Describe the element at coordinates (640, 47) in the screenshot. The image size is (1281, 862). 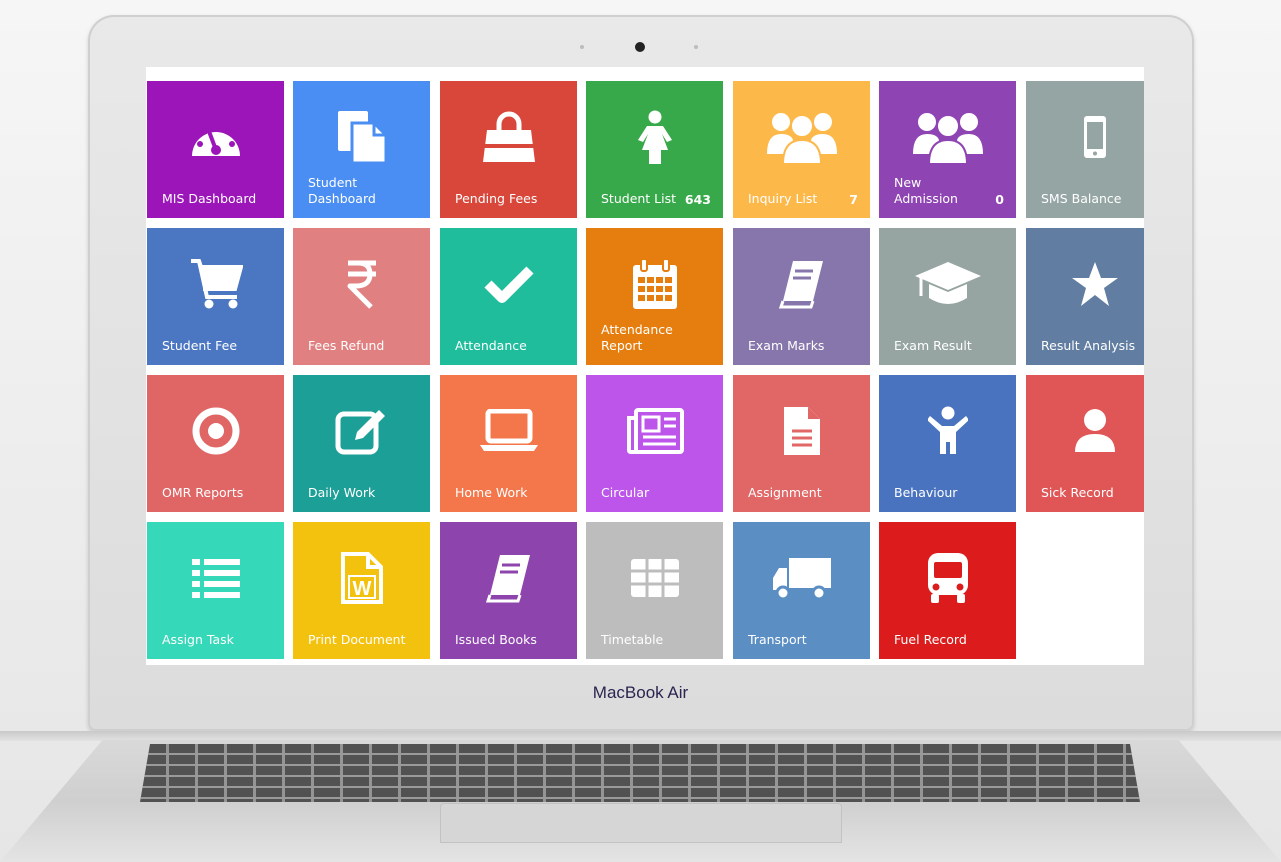
I see `camera-icon` at that location.